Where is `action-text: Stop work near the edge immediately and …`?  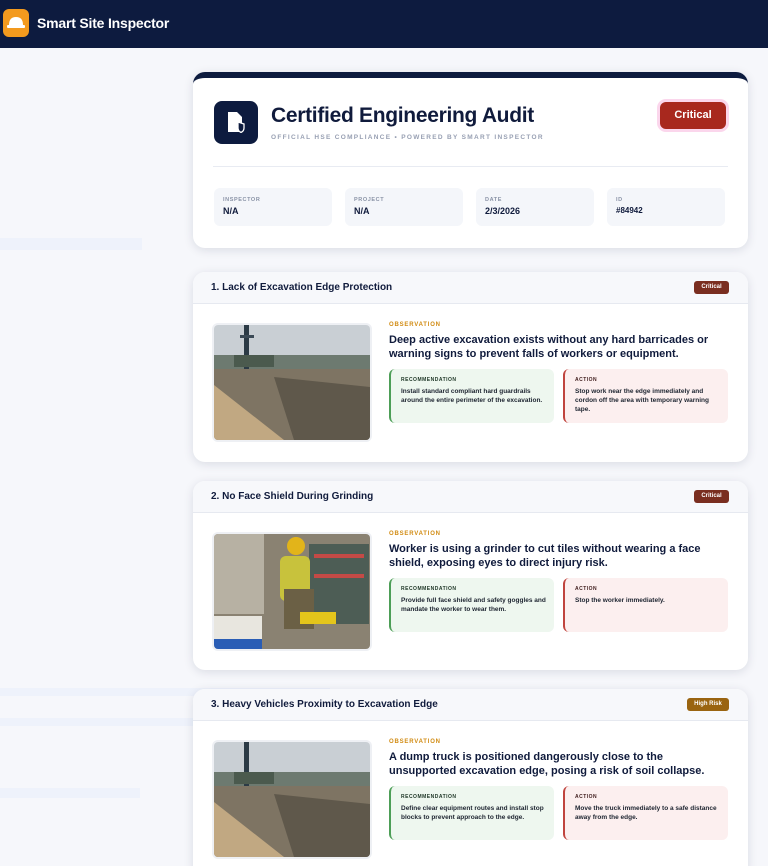 action-text: Stop work near the edge immediately and … is located at coordinates (642, 400).